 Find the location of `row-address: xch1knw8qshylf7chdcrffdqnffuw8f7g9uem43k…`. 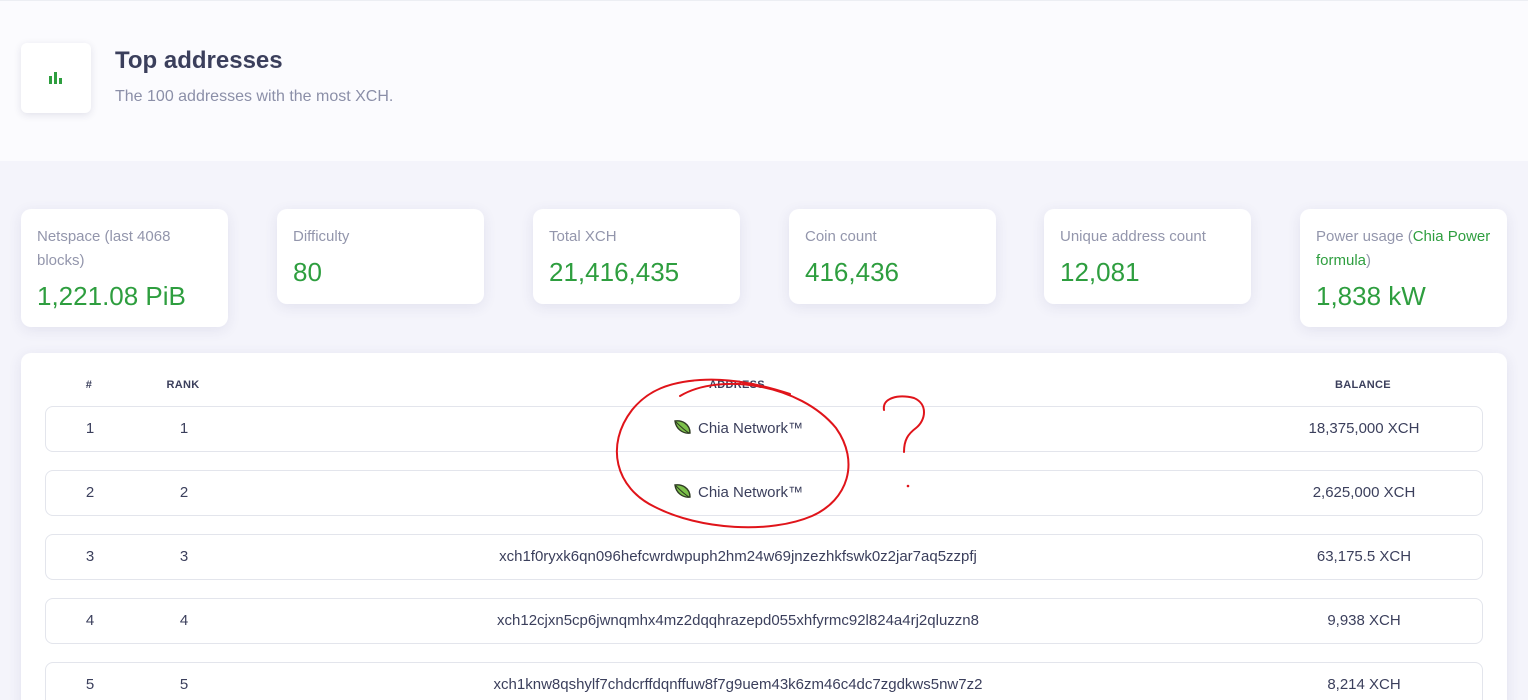

row-address: xch1knw8qshylf7chdcrffdqnffuw8f7g9uem43k… is located at coordinates (738, 681).